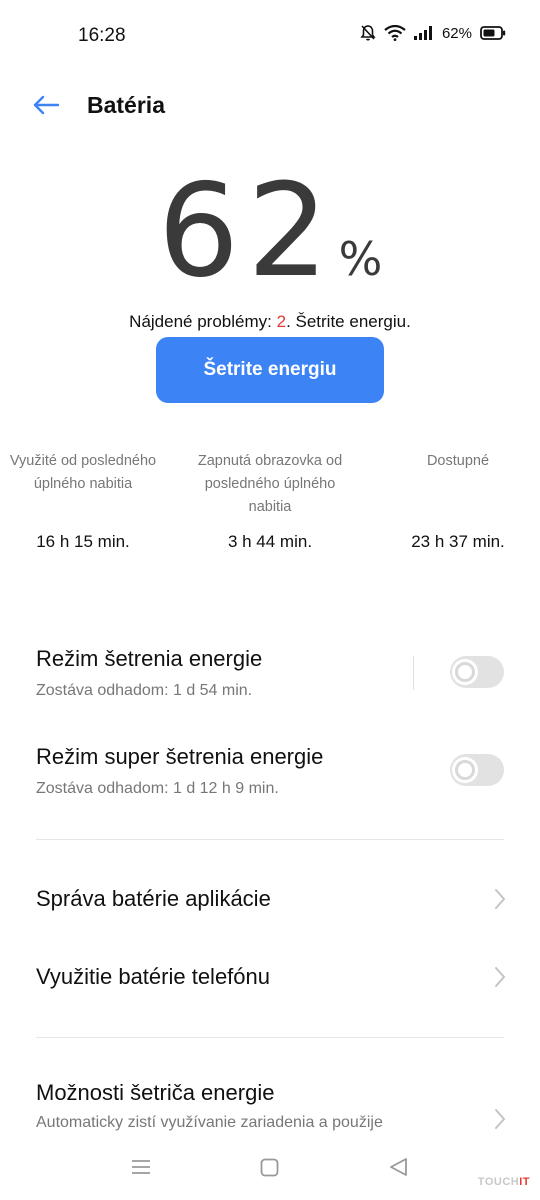 This screenshot has width=540, height=1200. I want to click on status-bar: 16:28 62%, so click(270, 36).